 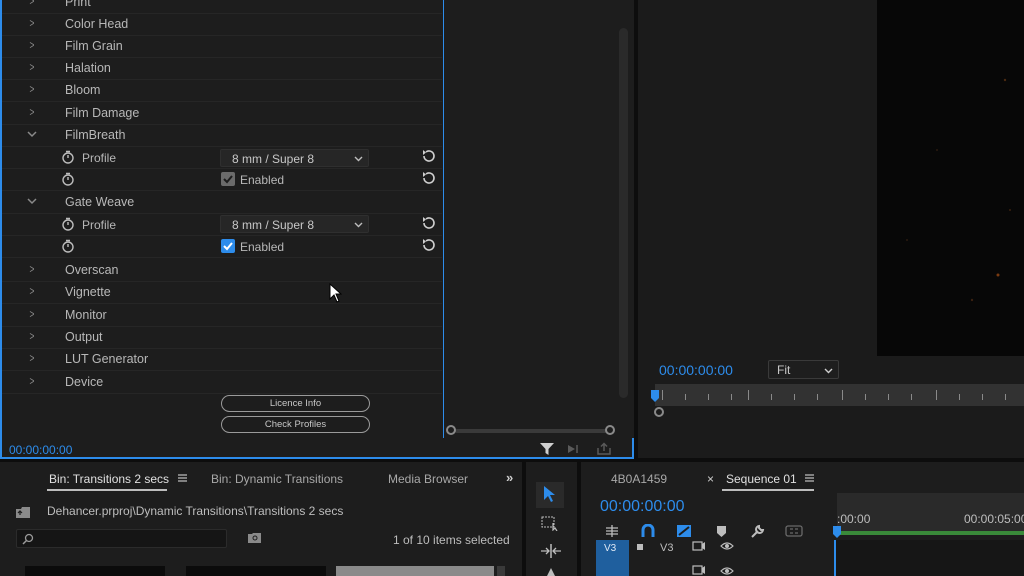 I want to click on keyframe-timeline-area, so click(x=539, y=219).